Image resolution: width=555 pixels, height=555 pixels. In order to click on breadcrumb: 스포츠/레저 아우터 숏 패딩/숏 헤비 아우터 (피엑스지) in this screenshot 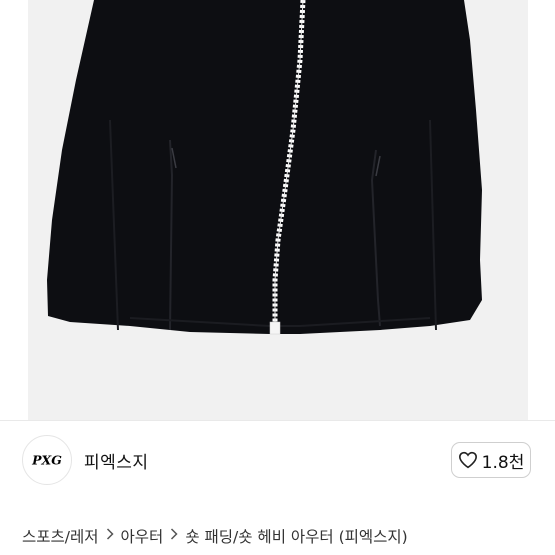, I will do `click(215, 536)`.